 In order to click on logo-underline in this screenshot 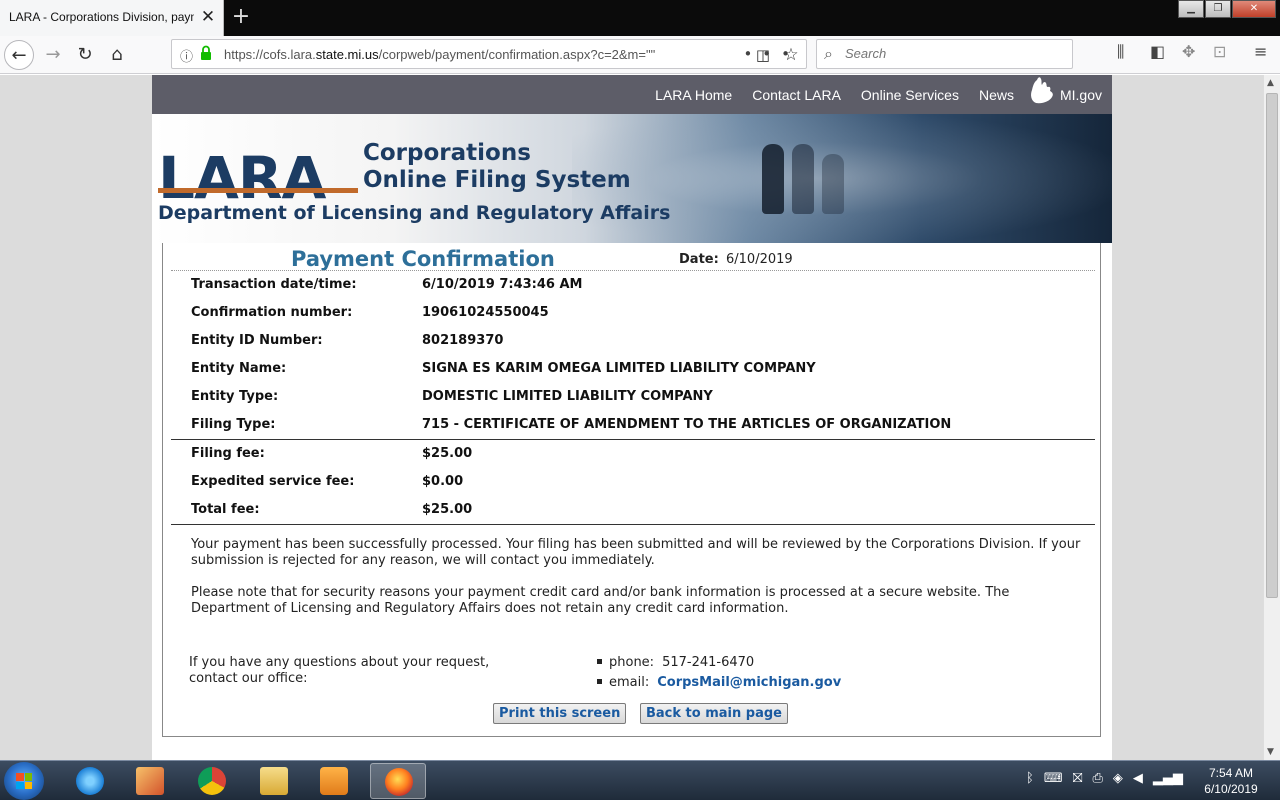, I will do `click(258, 190)`.